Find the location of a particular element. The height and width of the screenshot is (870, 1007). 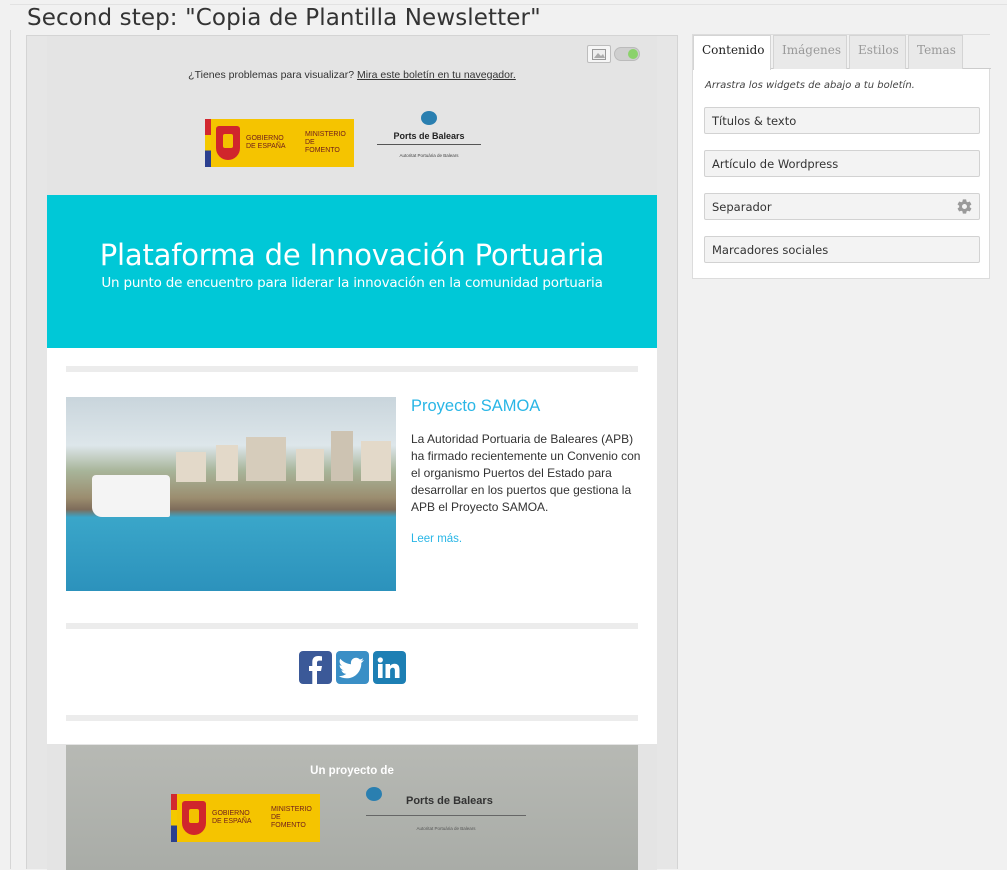

widget-articulo-wordpress: Artículo de Wordpress is located at coordinates (842, 163).